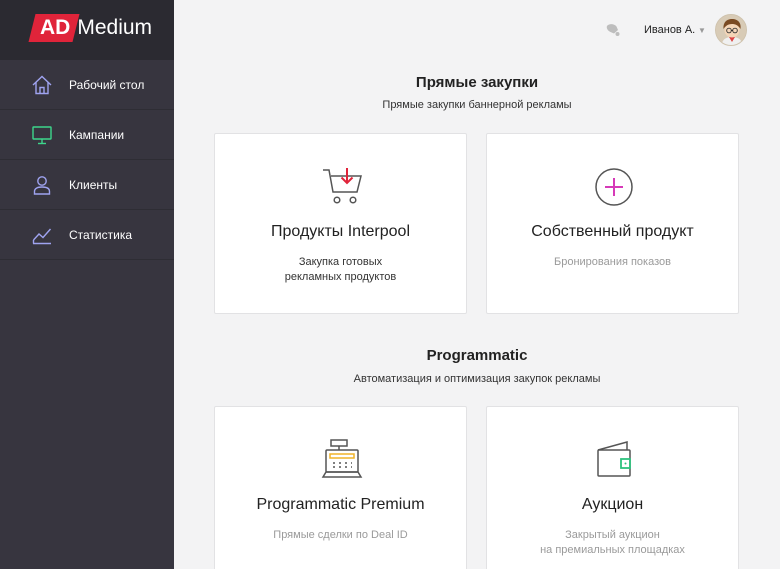 This screenshot has width=780, height=569. What do you see at coordinates (42, 135) in the screenshot?
I see `monitor-icon` at bounding box center [42, 135].